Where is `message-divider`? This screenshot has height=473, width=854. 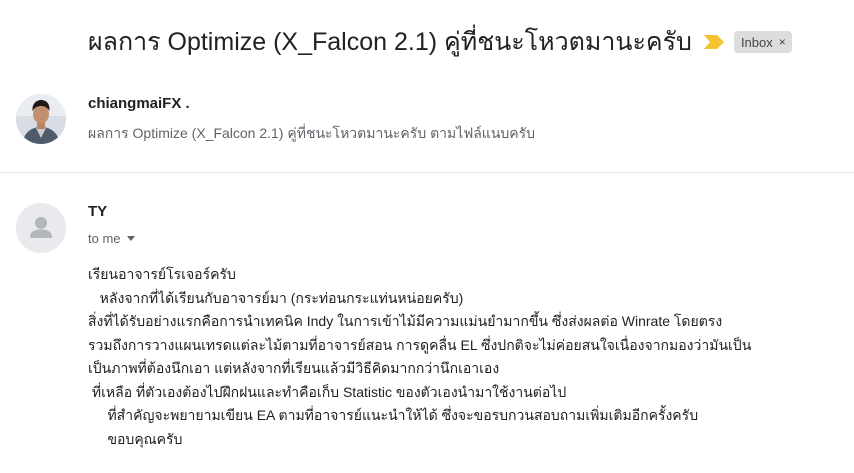 message-divider is located at coordinates (427, 172).